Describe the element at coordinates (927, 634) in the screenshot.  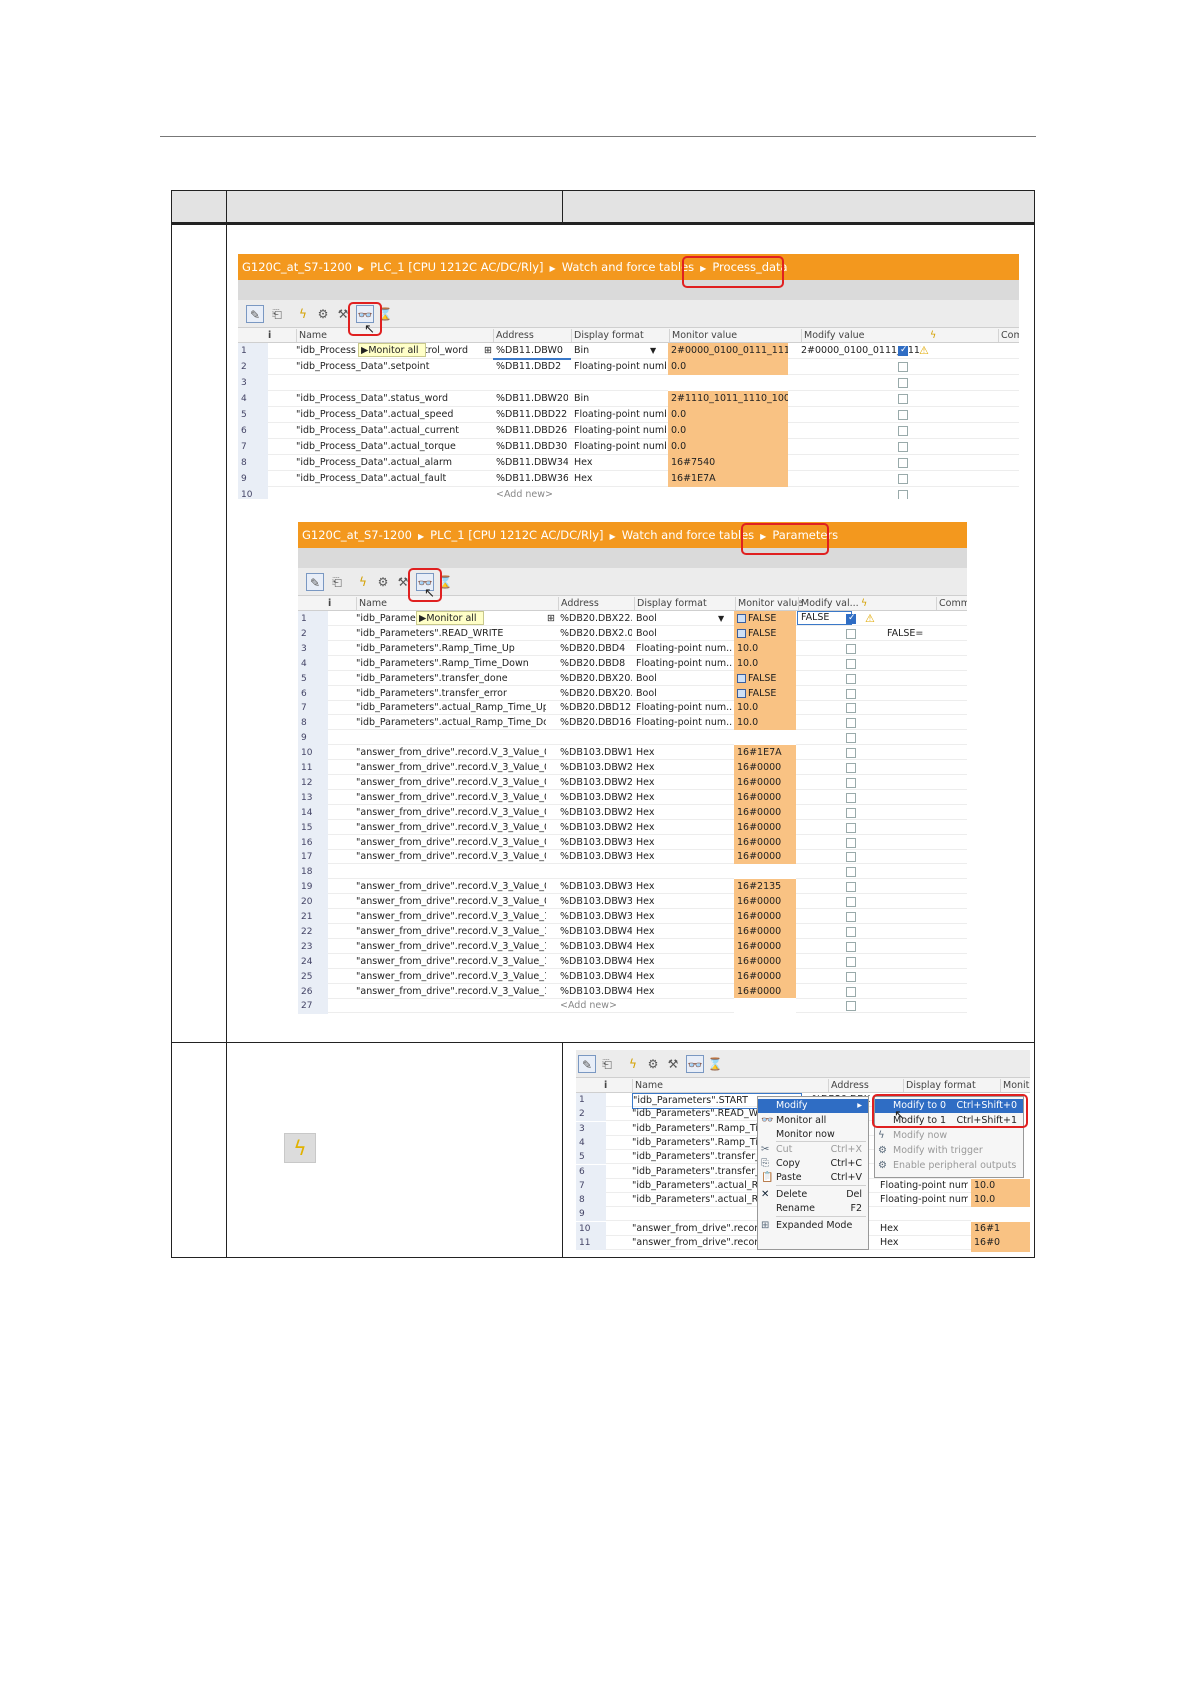
I see `comment-cell: FALSE=` at that location.